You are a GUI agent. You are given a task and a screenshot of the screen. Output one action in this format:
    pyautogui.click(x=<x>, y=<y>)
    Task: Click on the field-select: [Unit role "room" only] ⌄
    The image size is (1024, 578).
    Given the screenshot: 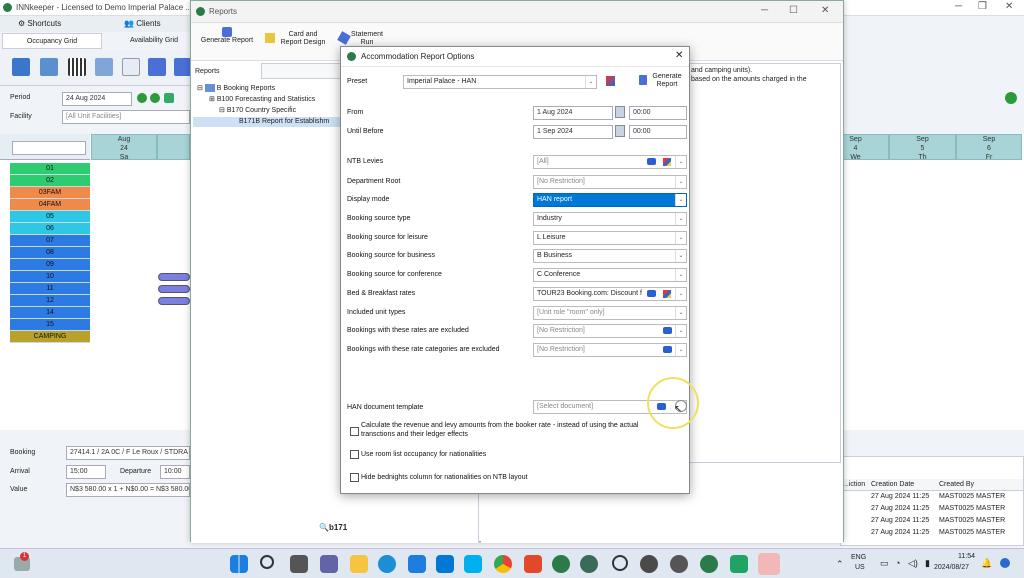 What is the action you would take?
    pyautogui.click(x=610, y=313)
    